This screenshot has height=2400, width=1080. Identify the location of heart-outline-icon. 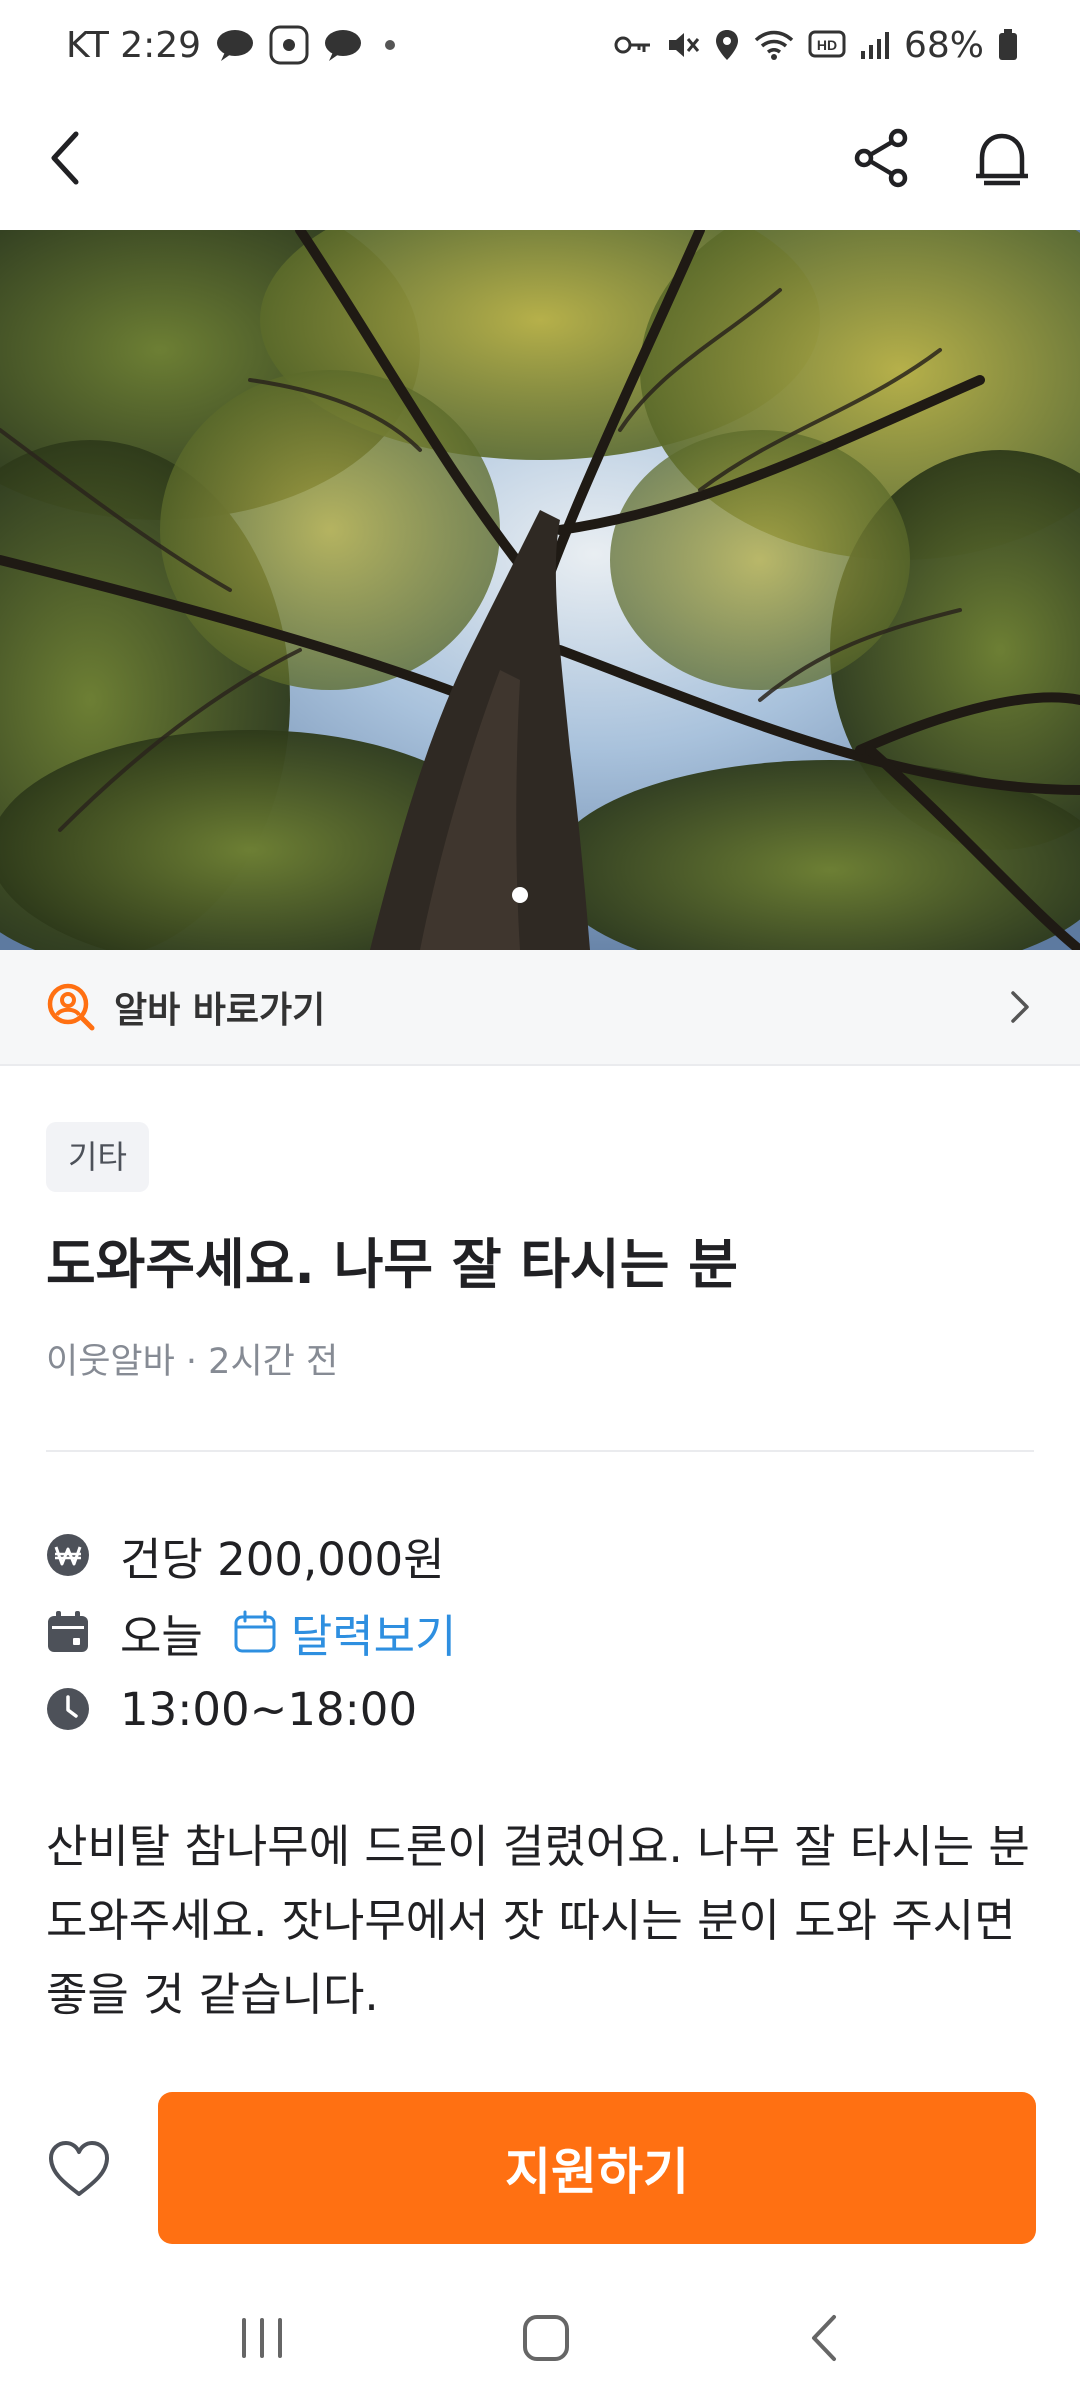
(79, 2168).